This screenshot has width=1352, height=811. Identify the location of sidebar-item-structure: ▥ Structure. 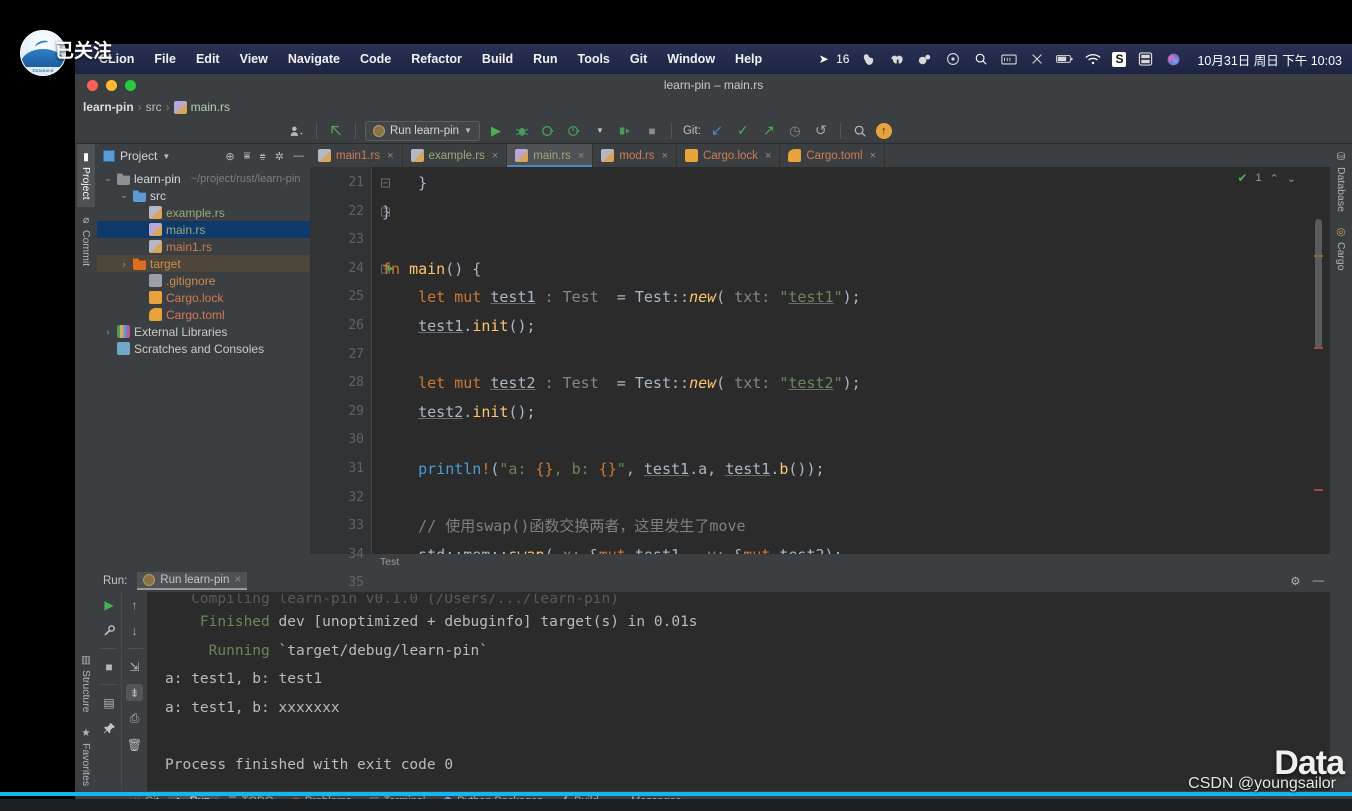
(86, 683).